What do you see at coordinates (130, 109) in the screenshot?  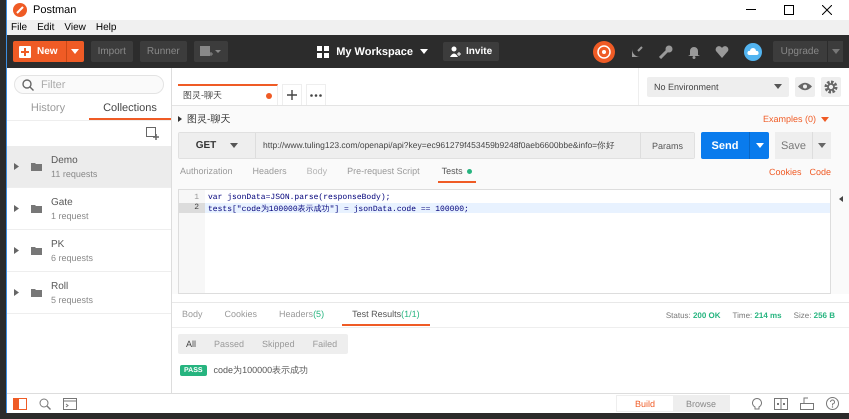 I see `sidebar-tab: Collections` at bounding box center [130, 109].